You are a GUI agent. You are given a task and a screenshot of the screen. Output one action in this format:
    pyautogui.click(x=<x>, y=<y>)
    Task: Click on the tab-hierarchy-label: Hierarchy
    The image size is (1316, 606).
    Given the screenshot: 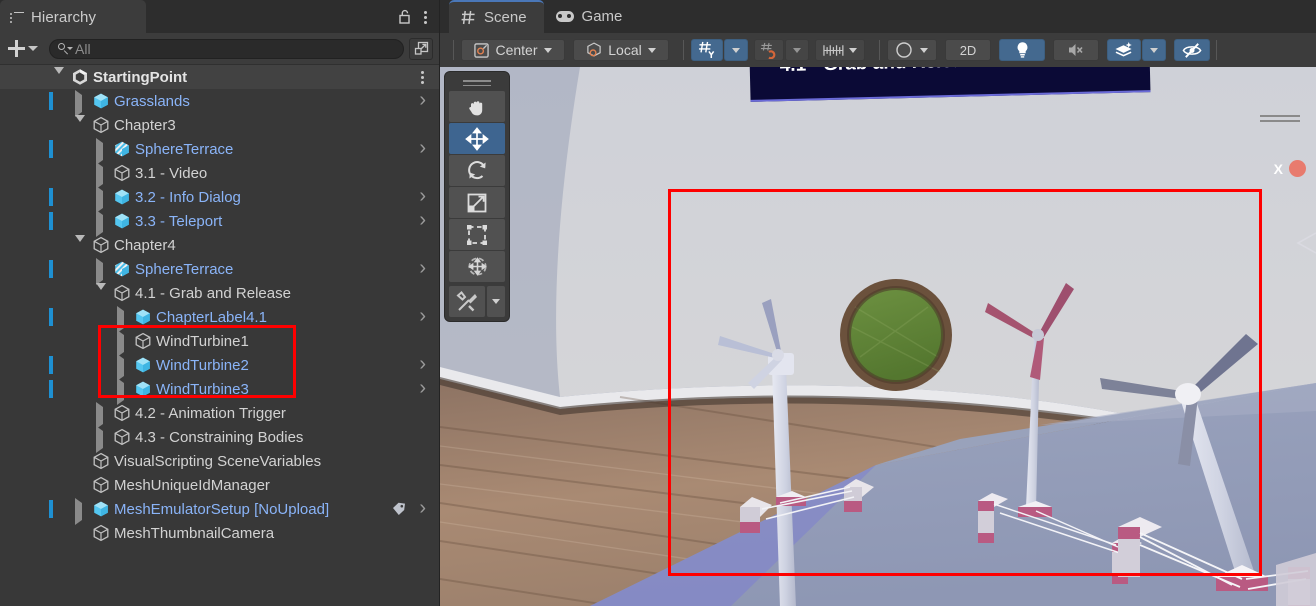 What is the action you would take?
    pyautogui.click(x=64, y=17)
    